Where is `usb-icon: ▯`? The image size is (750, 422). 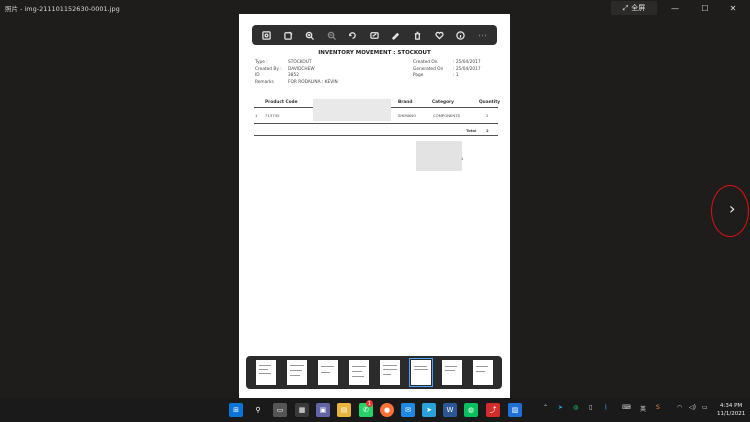 usb-icon: ▯ is located at coordinates (590, 407).